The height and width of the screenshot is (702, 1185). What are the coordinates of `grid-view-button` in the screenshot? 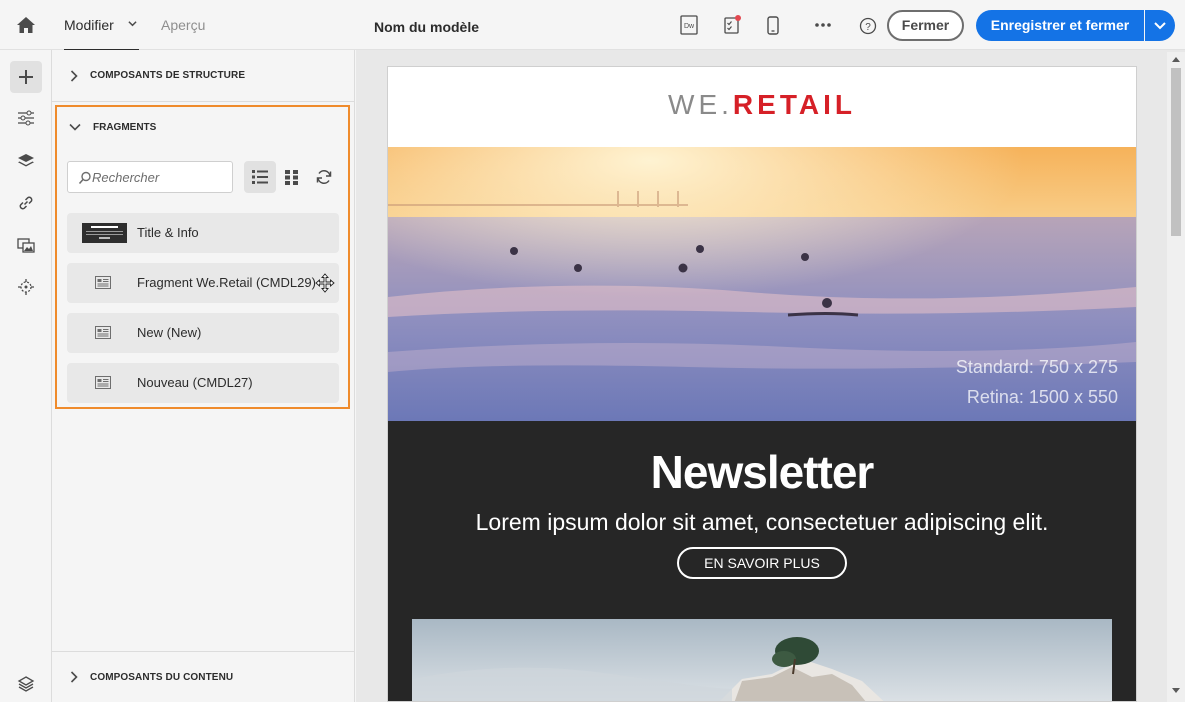 It's located at (292, 177).